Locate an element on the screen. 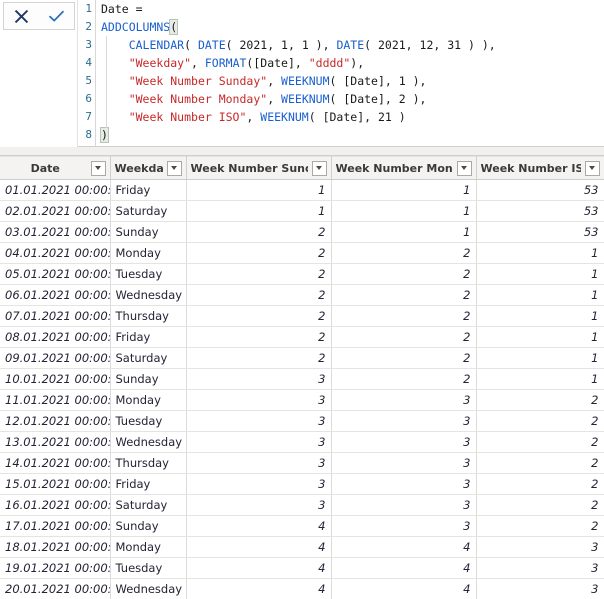  table-cell: 05.01.2021 00:00:00 is located at coordinates (55, 274).